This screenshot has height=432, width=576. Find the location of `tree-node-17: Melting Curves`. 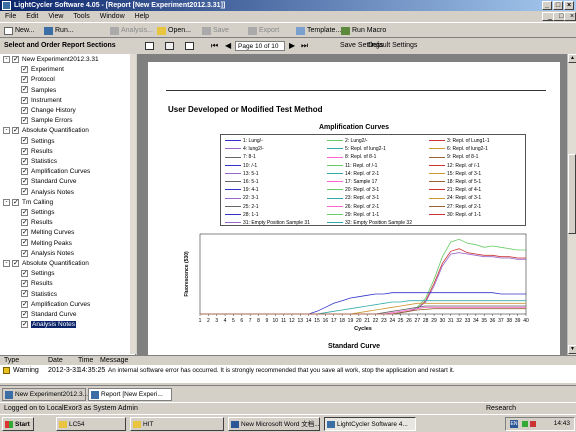

tree-node-17: Melting Curves is located at coordinates (47, 233).